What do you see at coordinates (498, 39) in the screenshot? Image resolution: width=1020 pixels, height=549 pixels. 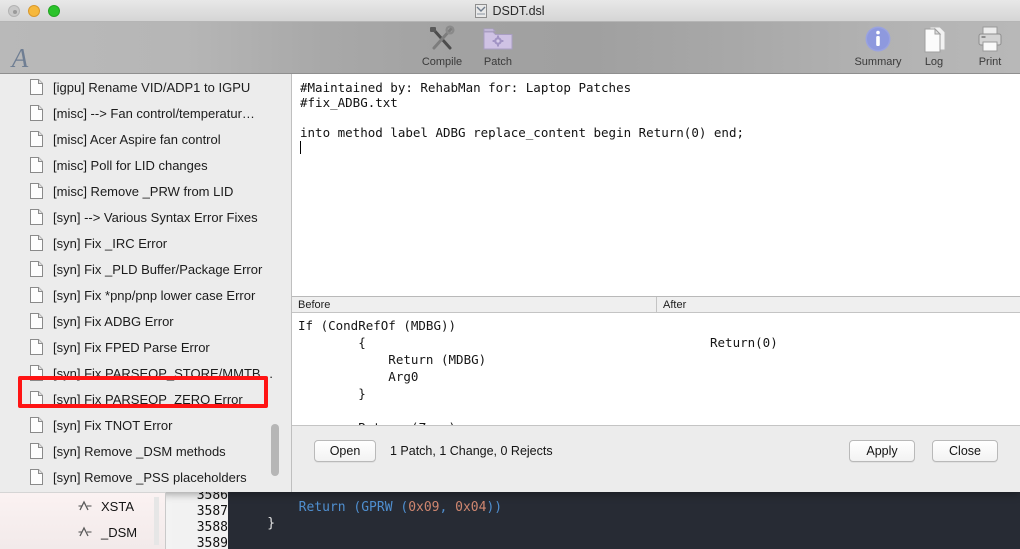 I see `gear-folder-icon` at bounding box center [498, 39].